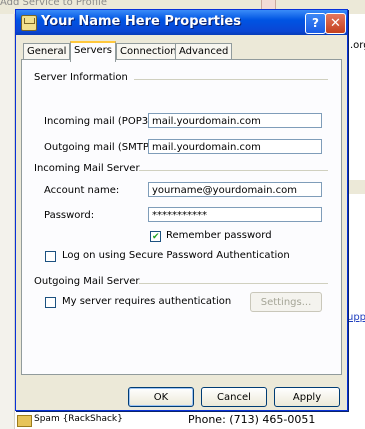  I want to click on background-org-text: .org, so click(357, 45).